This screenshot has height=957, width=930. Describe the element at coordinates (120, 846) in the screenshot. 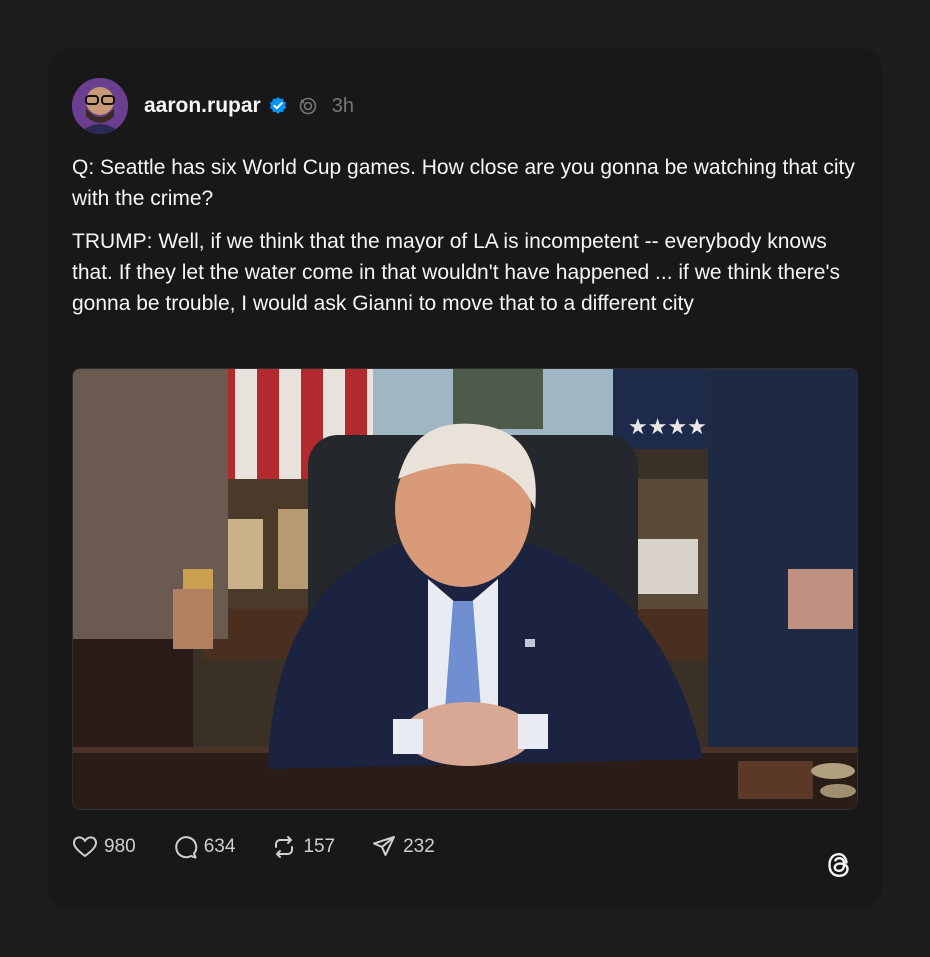

I see `like-count: 980` at that location.